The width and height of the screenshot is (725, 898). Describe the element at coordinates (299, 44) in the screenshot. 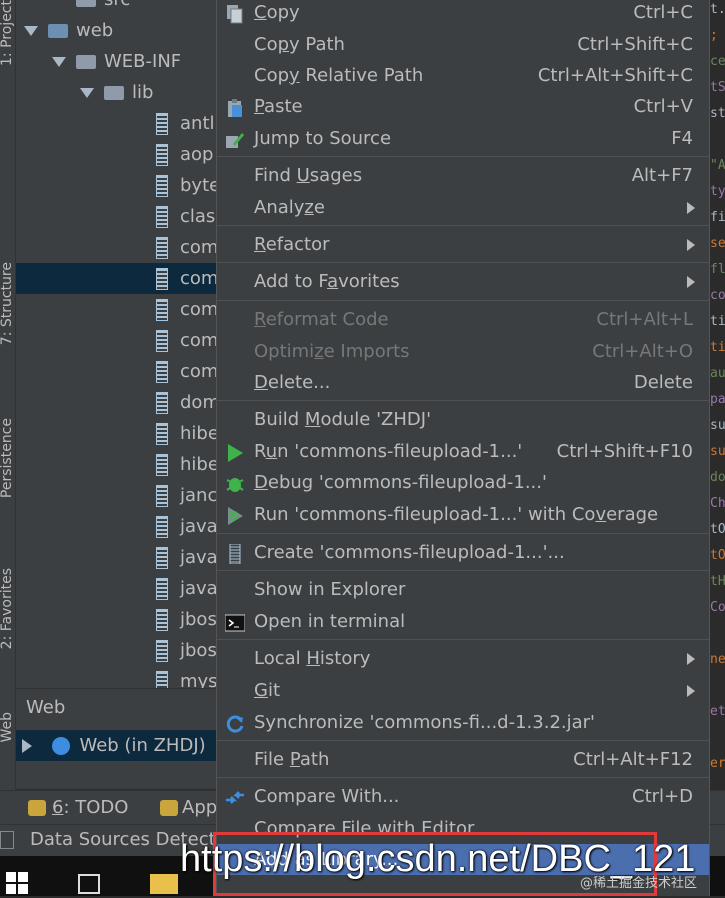

I see `menu-item-label: Copy Path` at that location.